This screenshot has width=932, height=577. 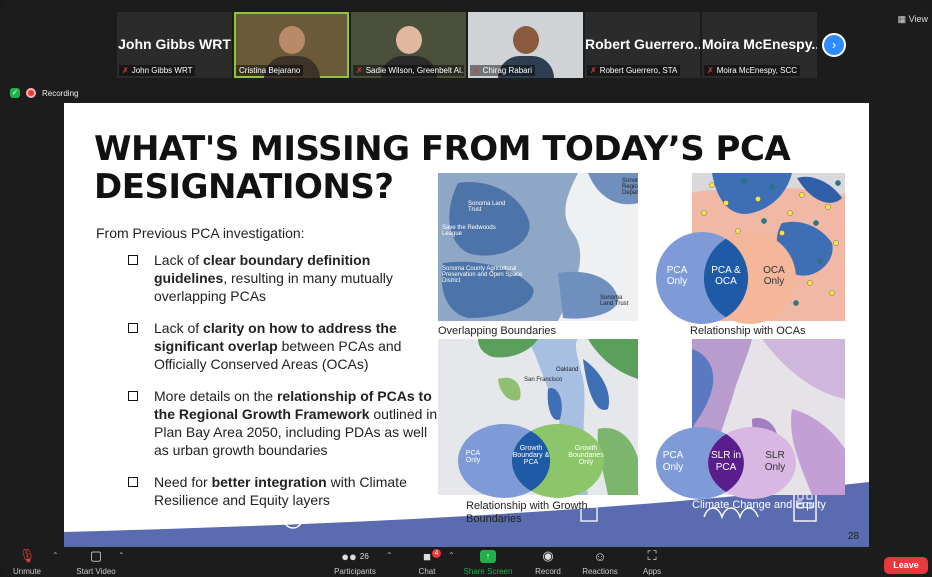 What do you see at coordinates (364, 556) in the screenshot?
I see `participants-count: 26` at bounding box center [364, 556].